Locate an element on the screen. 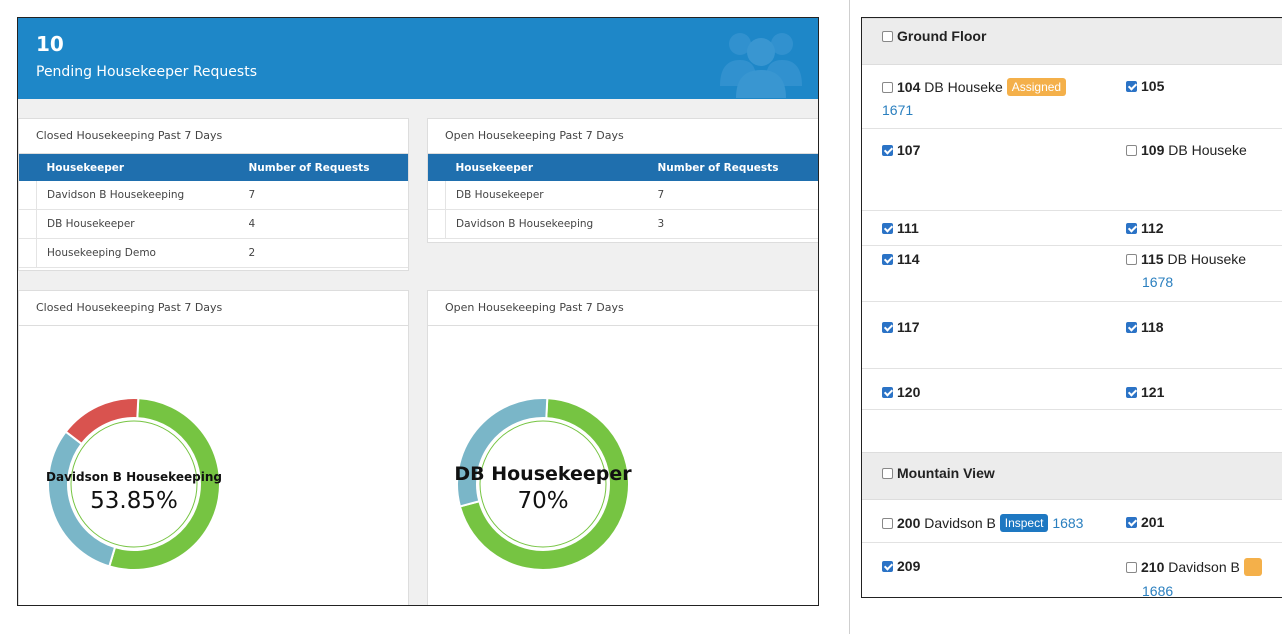  pending-label: Pending Housekeeper Requests is located at coordinates (146, 72).